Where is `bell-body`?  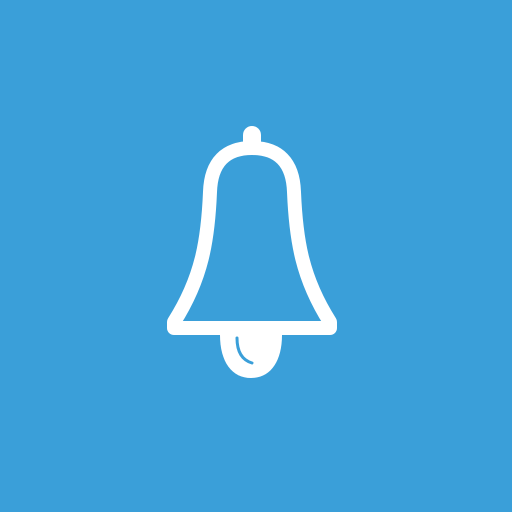
bell-body is located at coordinates (252, 238).